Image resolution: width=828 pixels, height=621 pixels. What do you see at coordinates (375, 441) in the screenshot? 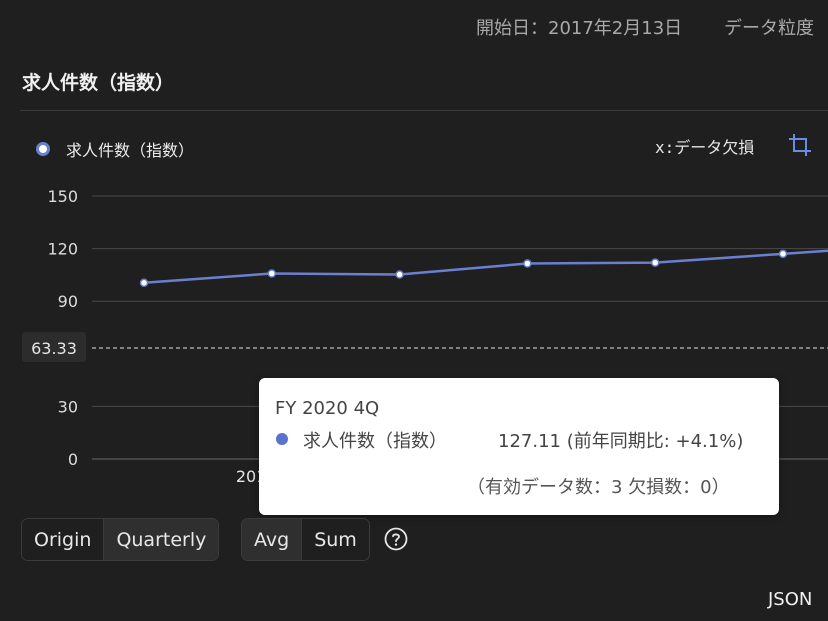
I see `tooltip-series-name: 求人件数（指数）` at bounding box center [375, 441].